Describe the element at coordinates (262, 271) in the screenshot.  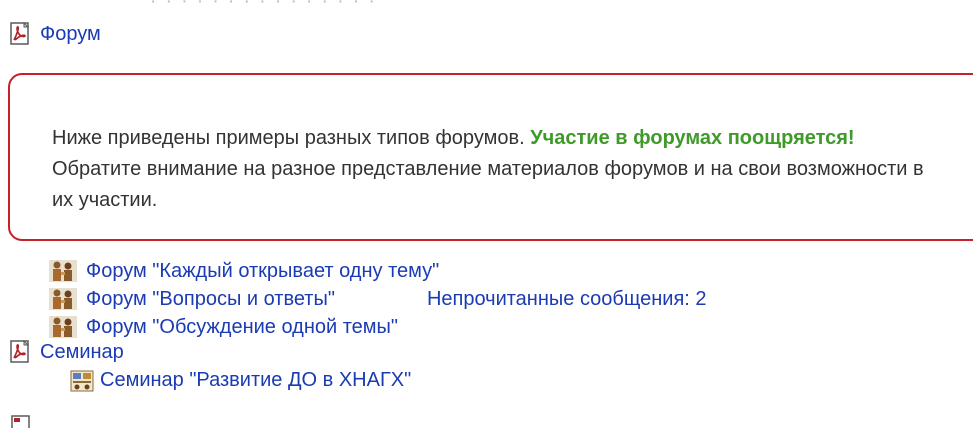
I see `forum-link: Форум "Каждый открывает одну тему"` at that location.